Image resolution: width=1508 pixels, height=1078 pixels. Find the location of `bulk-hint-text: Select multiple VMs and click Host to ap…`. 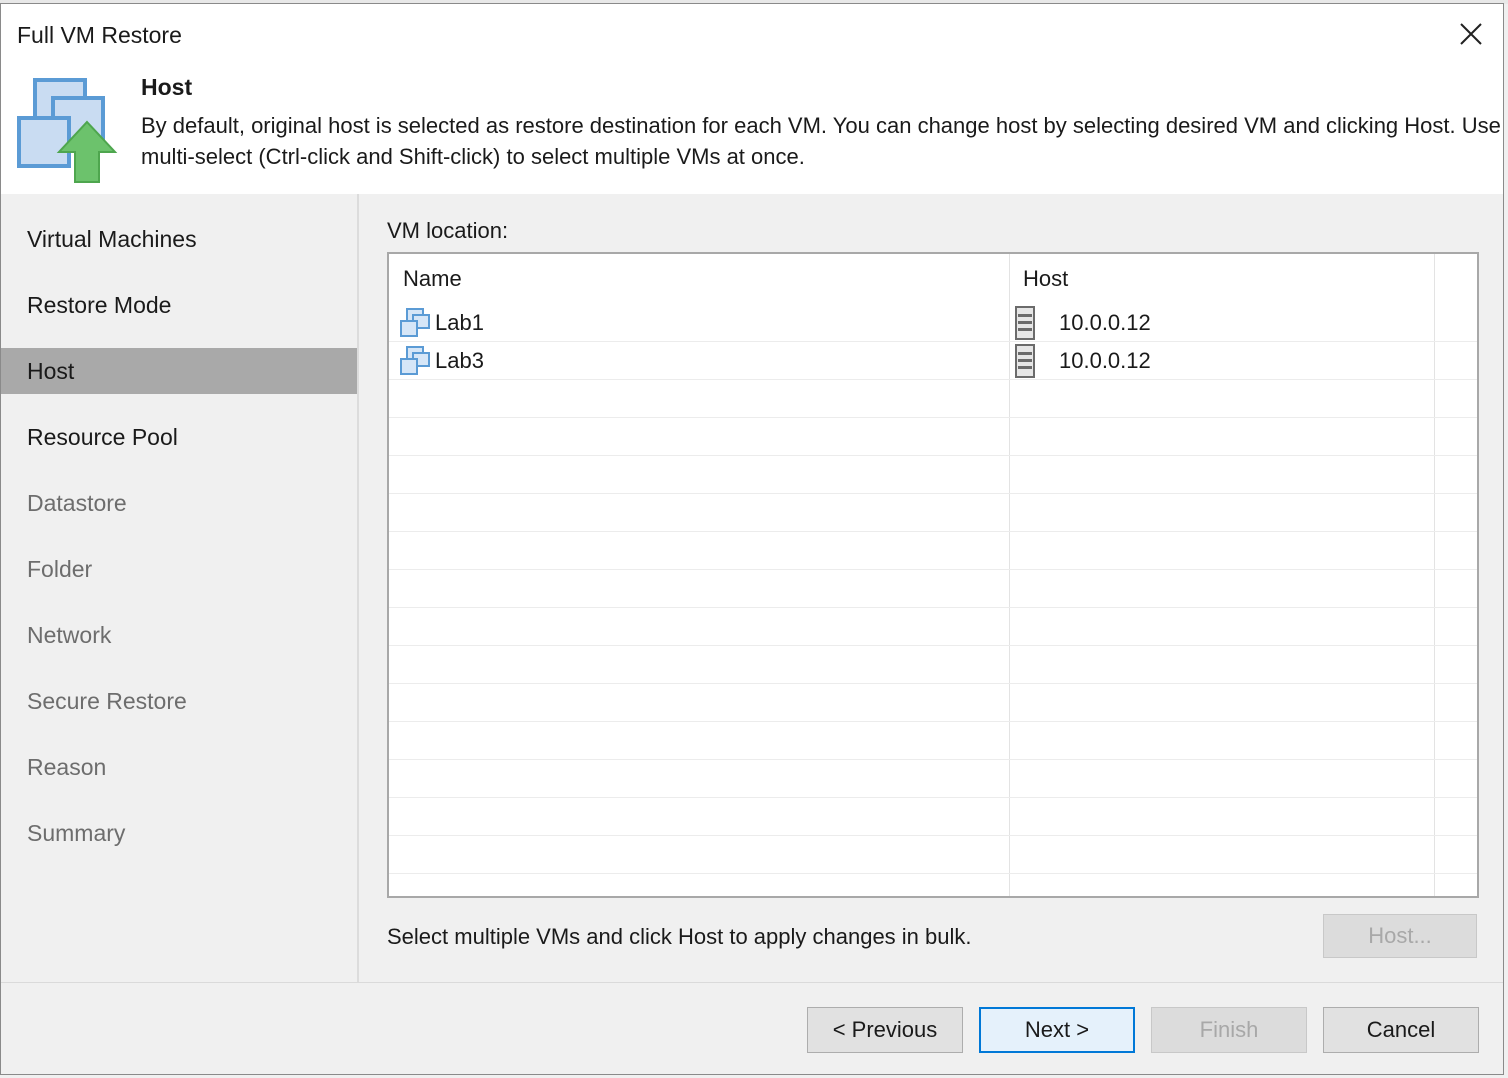

bulk-hint-text: Select multiple VMs and click Host to ap… is located at coordinates (679, 936).